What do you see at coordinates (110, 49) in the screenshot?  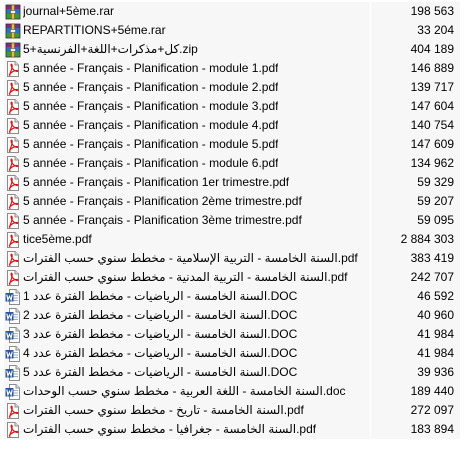 I see `file-name: 5+كل+مذكرات+اللغة+الفرنسية.zip` at bounding box center [110, 49].